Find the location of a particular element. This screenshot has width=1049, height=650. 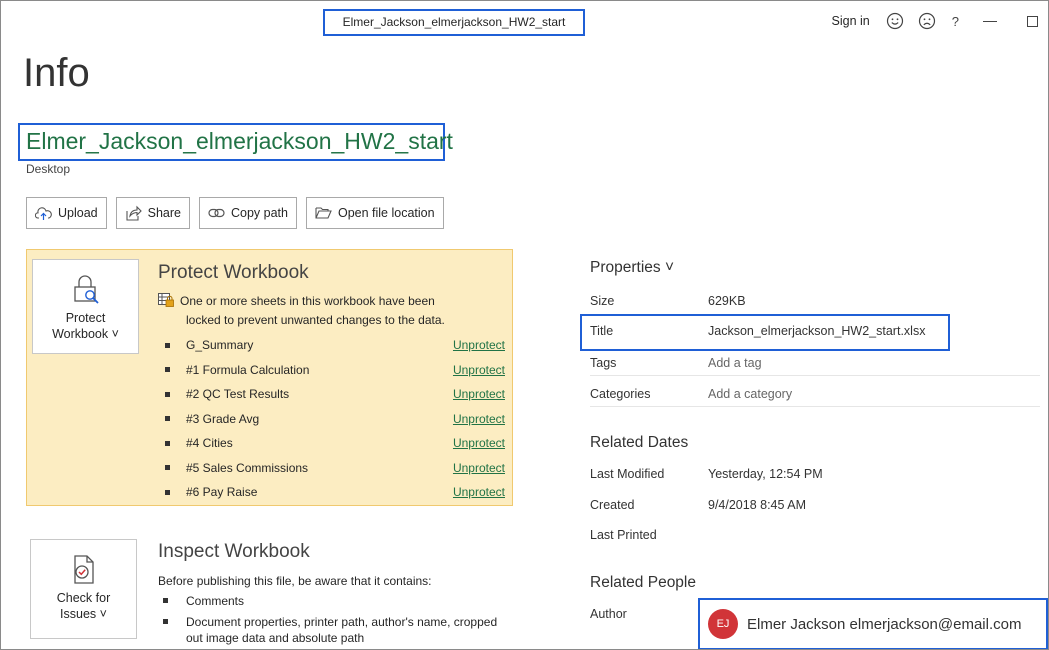

frown-icon is located at coordinates (927, 21).